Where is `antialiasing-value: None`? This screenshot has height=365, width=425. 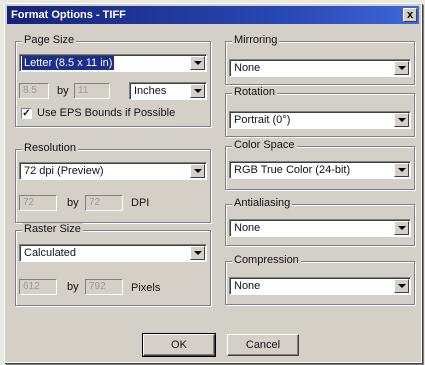 antialiasing-value: None is located at coordinates (247, 228).